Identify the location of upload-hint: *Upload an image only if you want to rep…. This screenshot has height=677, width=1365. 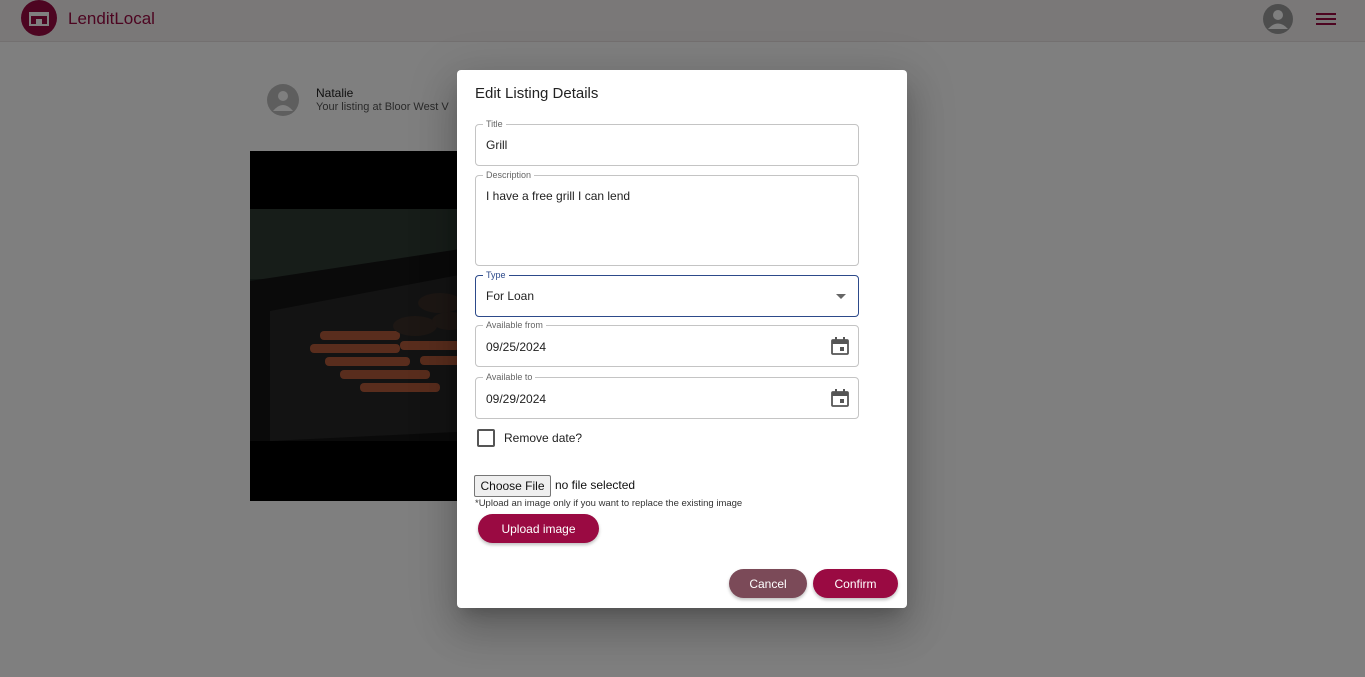
(609, 503).